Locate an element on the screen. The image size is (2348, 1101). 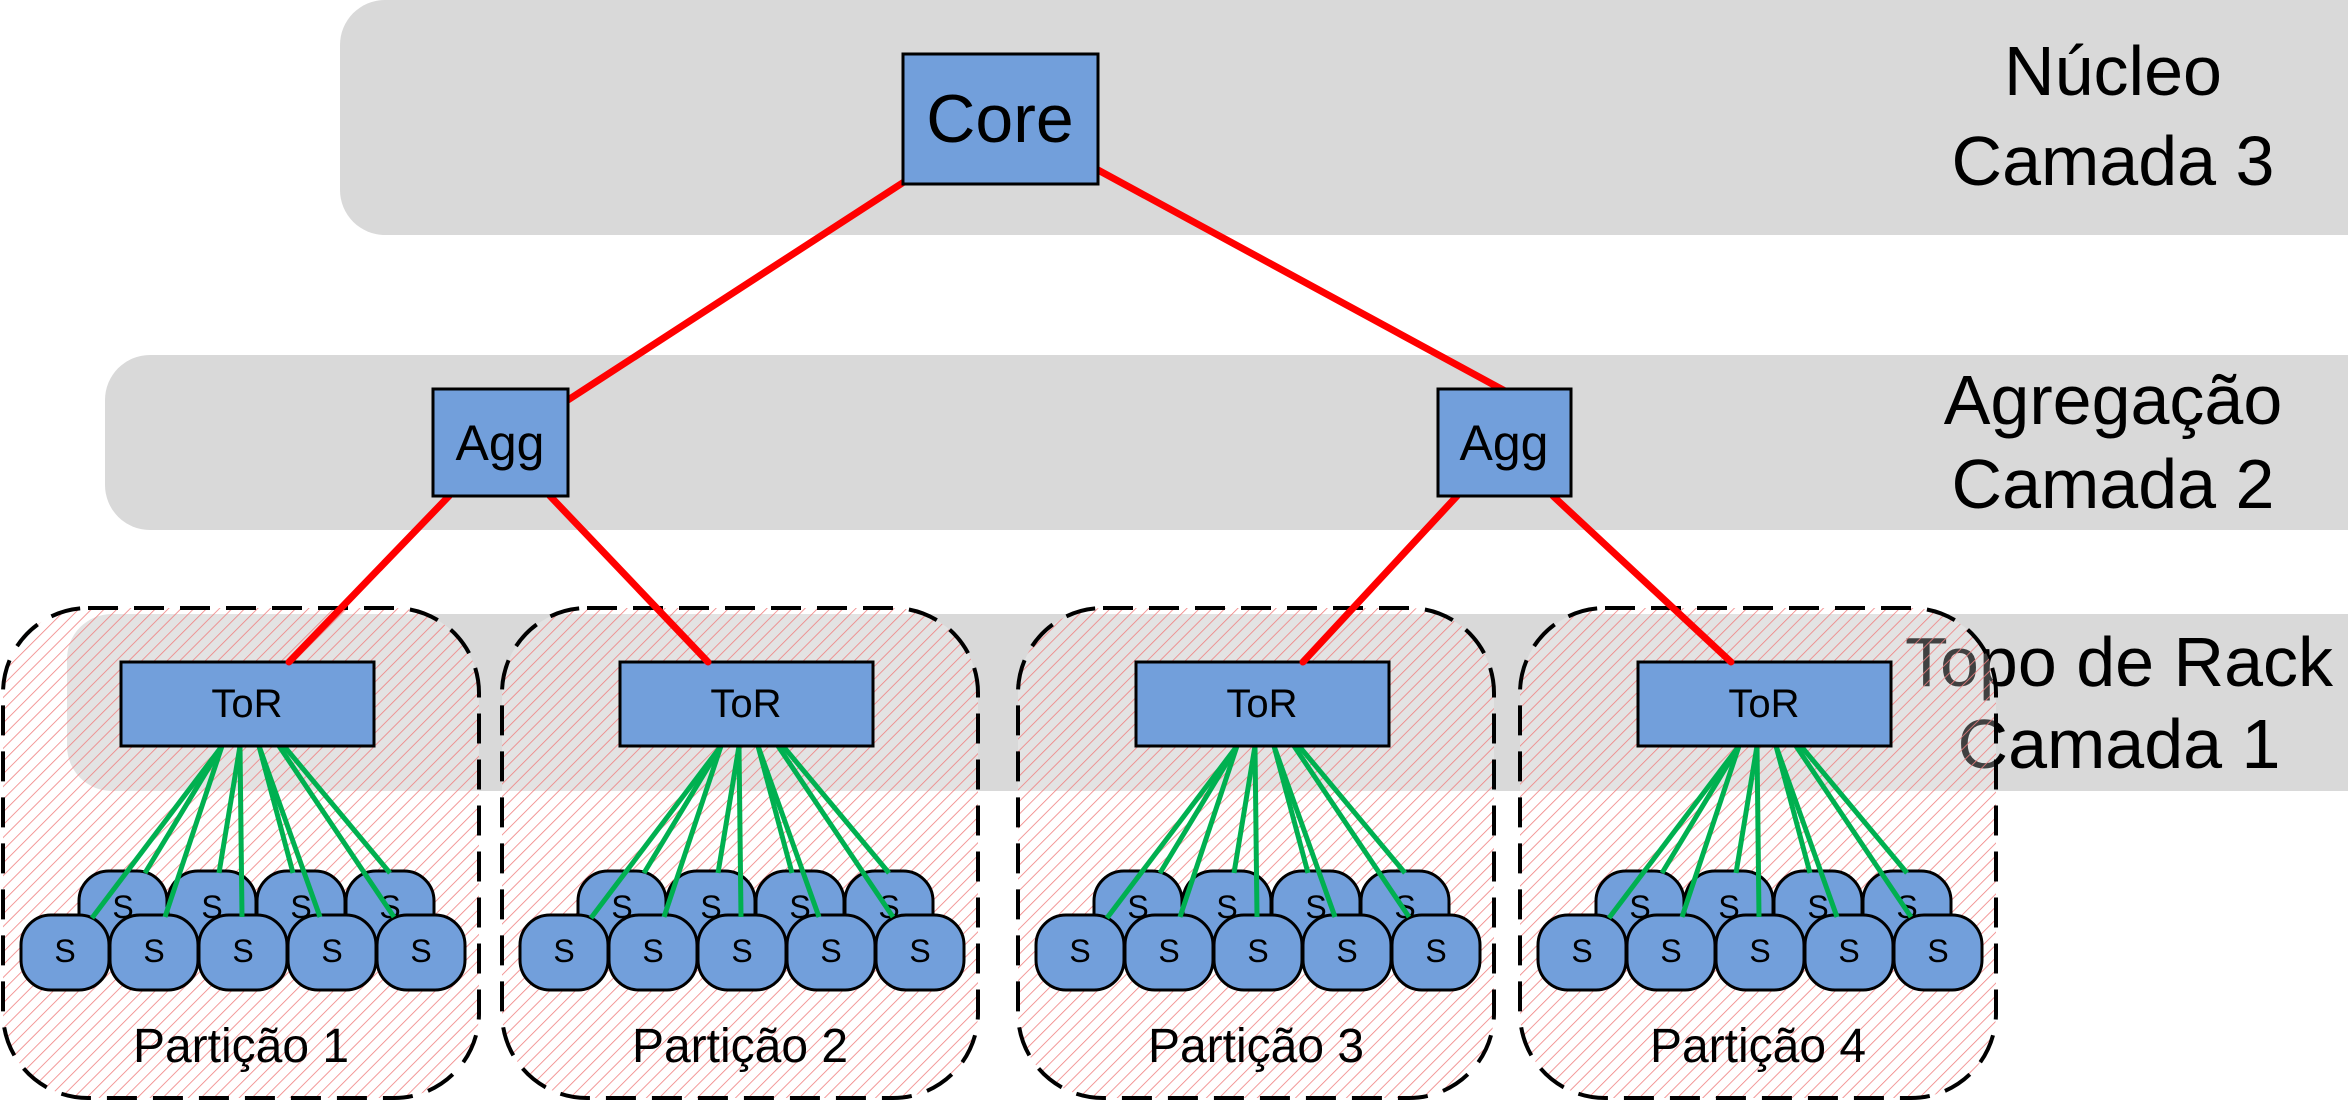
aggregation-switch-2: Agg is located at coordinates (1504, 442).